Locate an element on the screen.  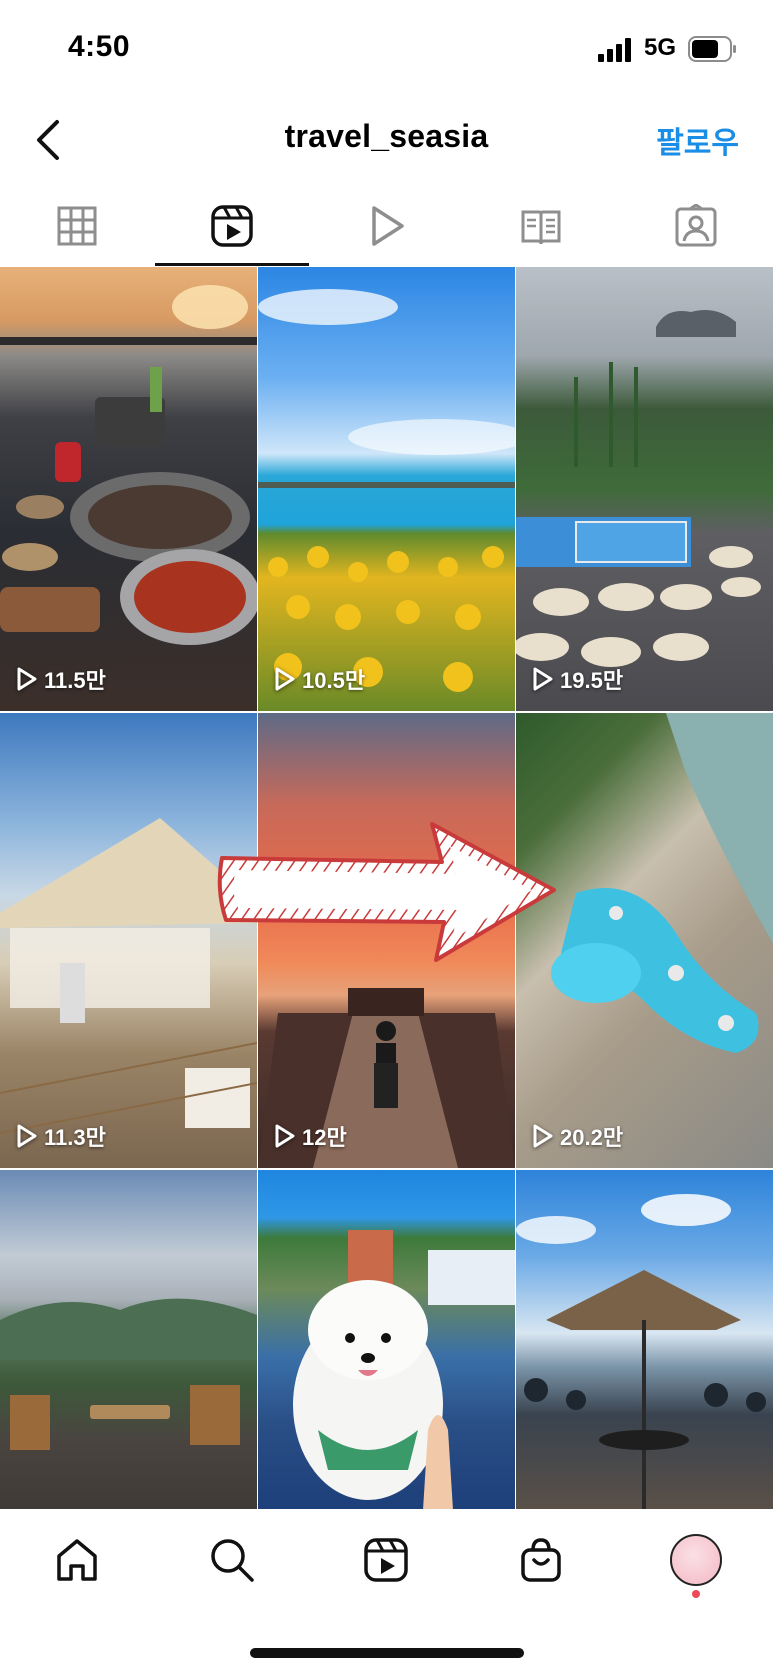
reel-thumbnail: 11.5만 is located at coordinates (128, 489).